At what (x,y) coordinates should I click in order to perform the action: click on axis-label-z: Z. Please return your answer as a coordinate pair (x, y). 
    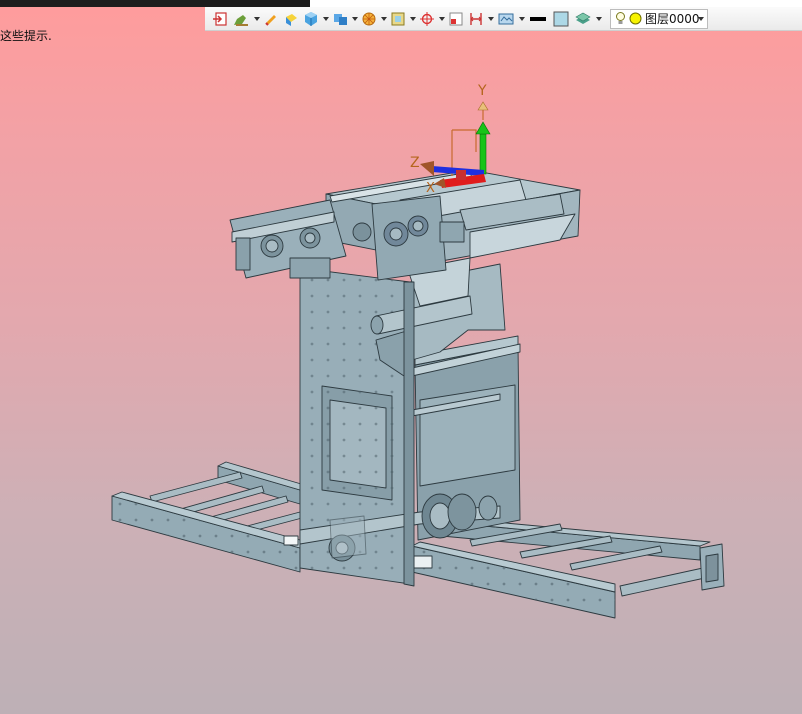
    Looking at the image, I should click on (415, 163).